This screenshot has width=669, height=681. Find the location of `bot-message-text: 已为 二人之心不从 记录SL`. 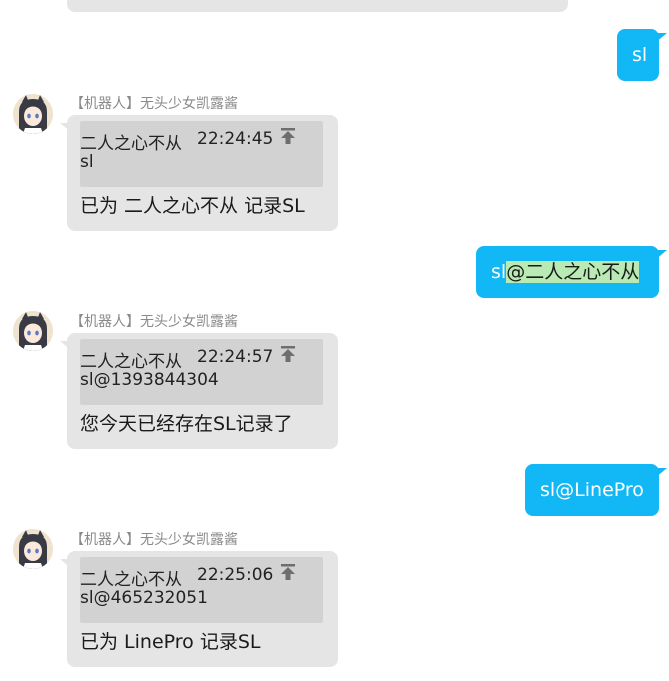

bot-message-text: 已为 二人之心不从 记录SL is located at coordinates (192, 206).